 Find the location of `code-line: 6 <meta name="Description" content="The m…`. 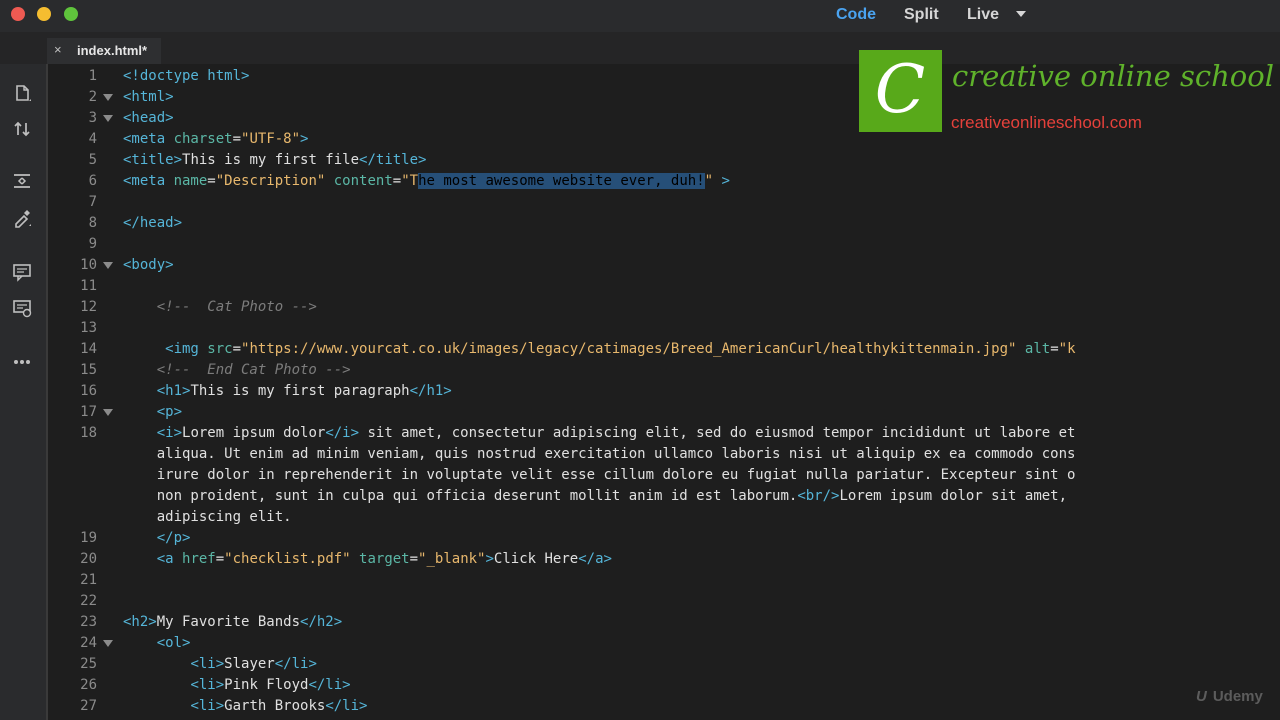

code-line: 6 <meta name="Description" content="The m… is located at coordinates (664, 181).